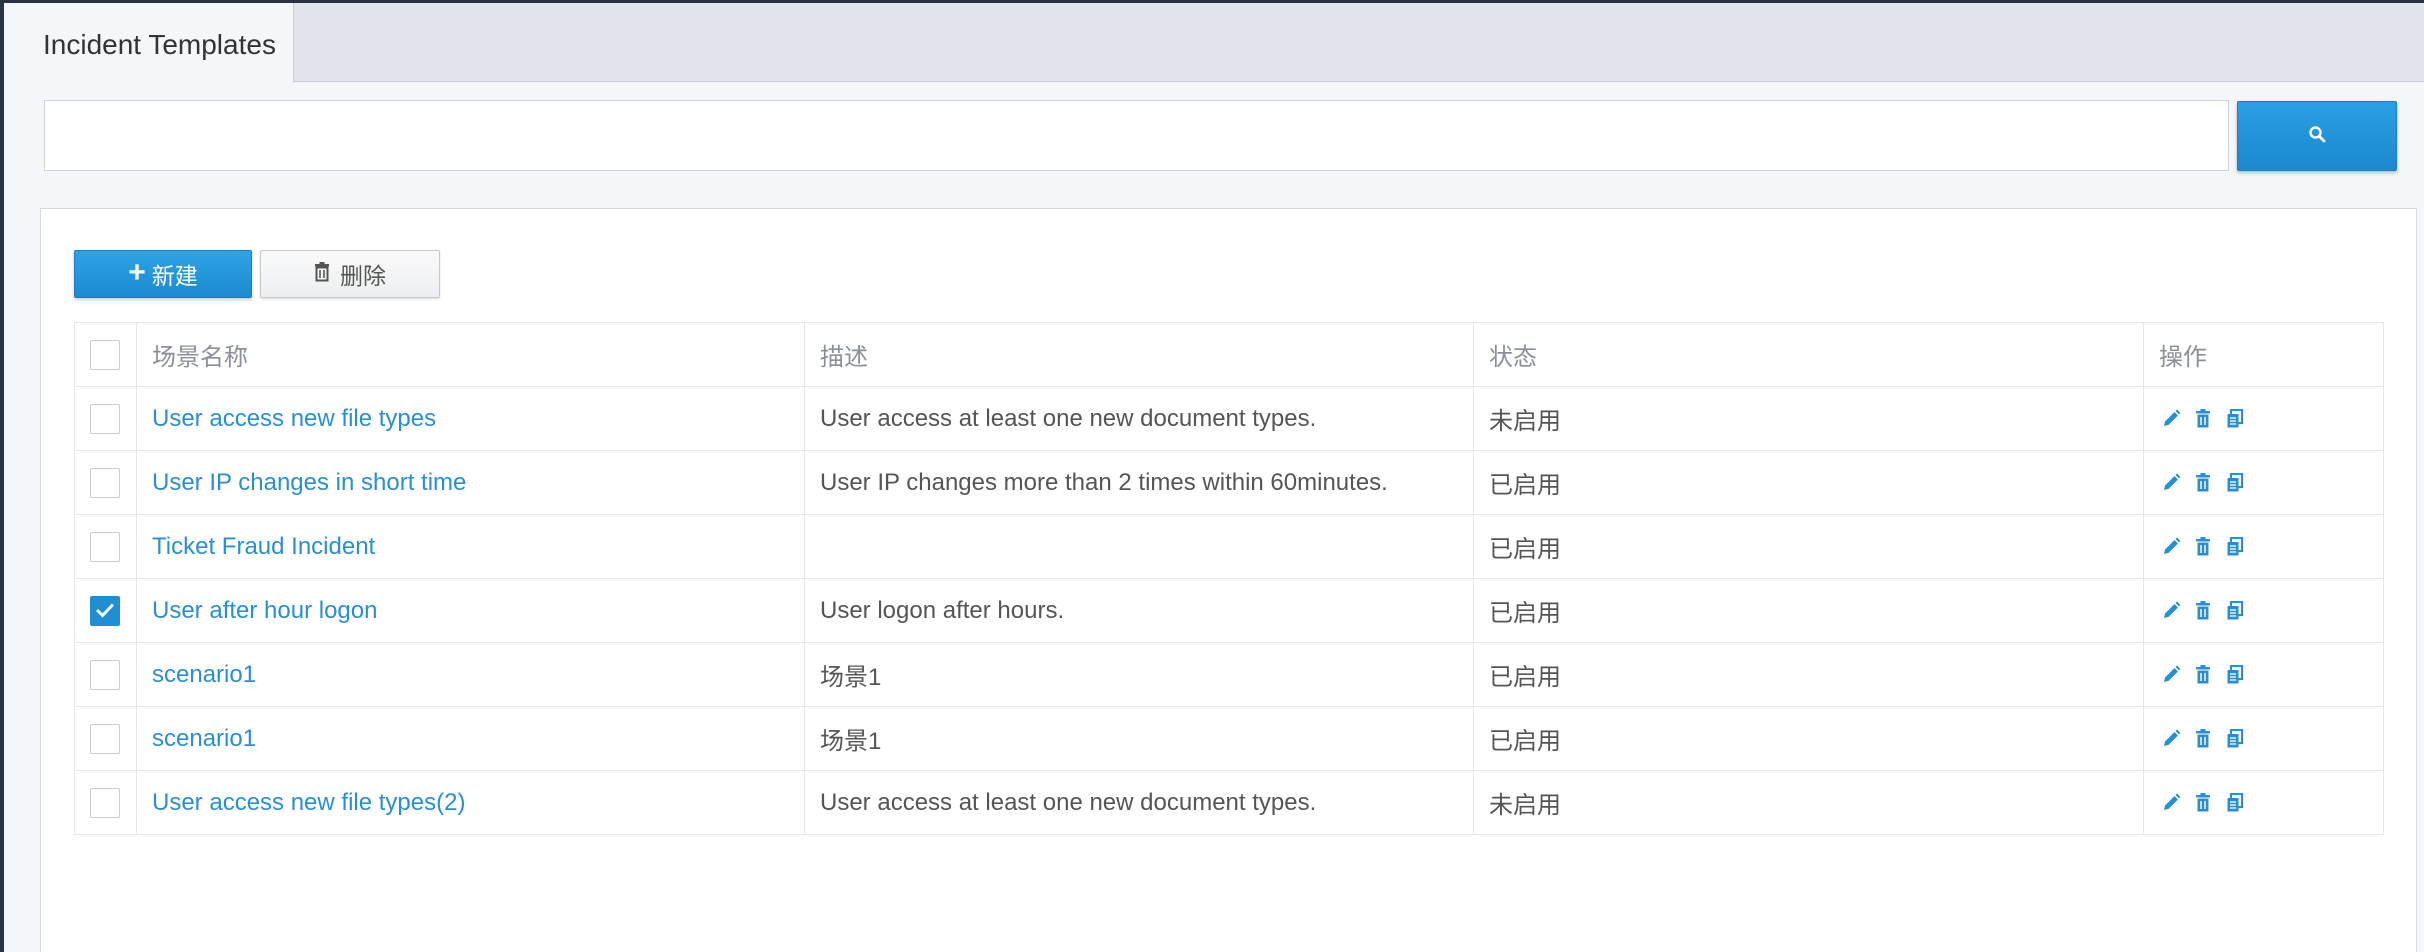 The height and width of the screenshot is (952, 2424). I want to click on row-description: User logon after hours., so click(1139, 610).